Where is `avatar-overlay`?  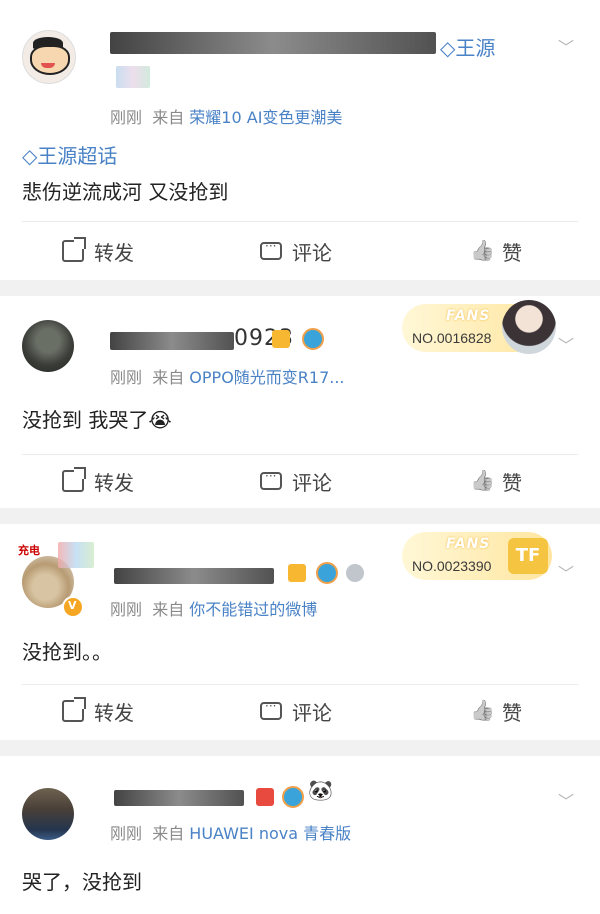
avatar-overlay is located at coordinates (76, 555).